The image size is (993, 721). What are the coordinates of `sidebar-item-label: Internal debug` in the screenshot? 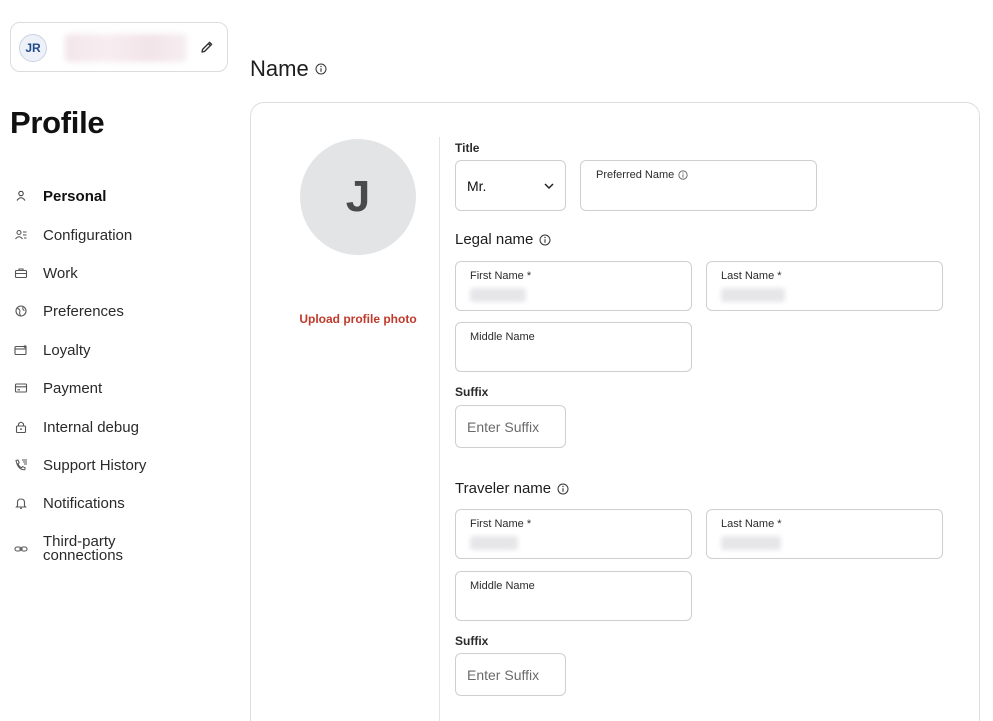 It's located at (91, 427).